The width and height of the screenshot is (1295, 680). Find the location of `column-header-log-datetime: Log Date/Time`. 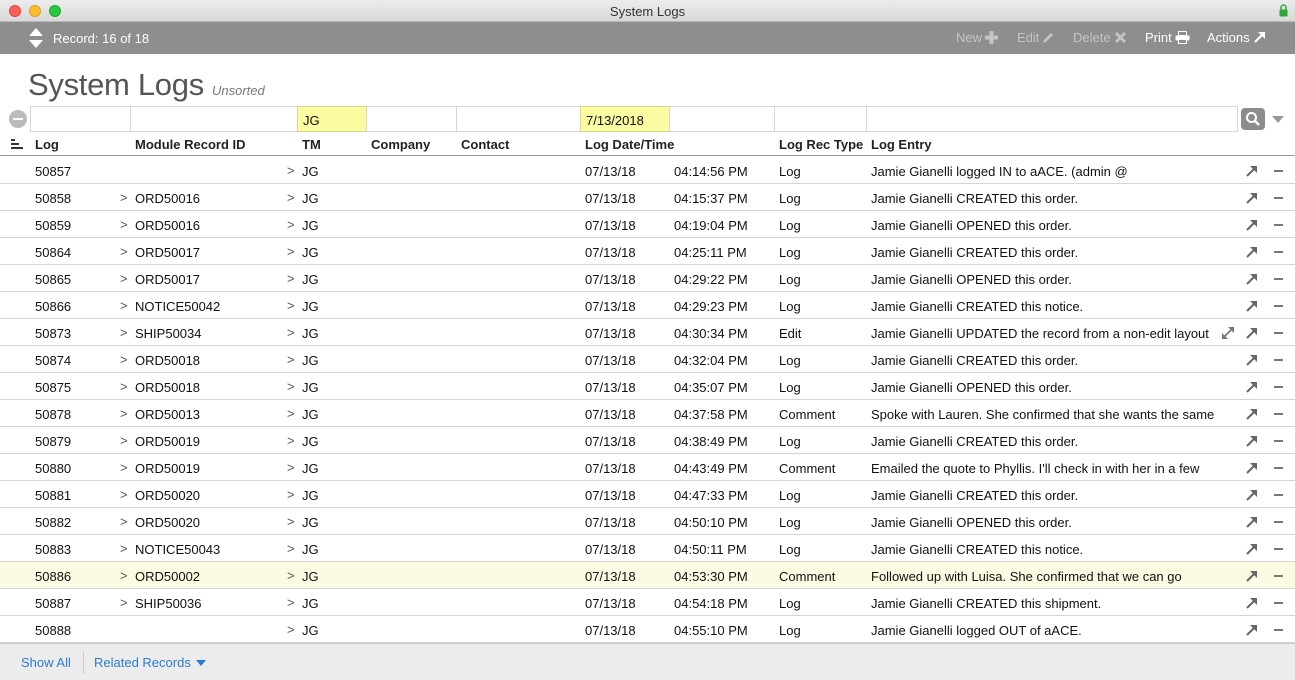

column-header-log-datetime: Log Date/Time is located at coordinates (629, 144).